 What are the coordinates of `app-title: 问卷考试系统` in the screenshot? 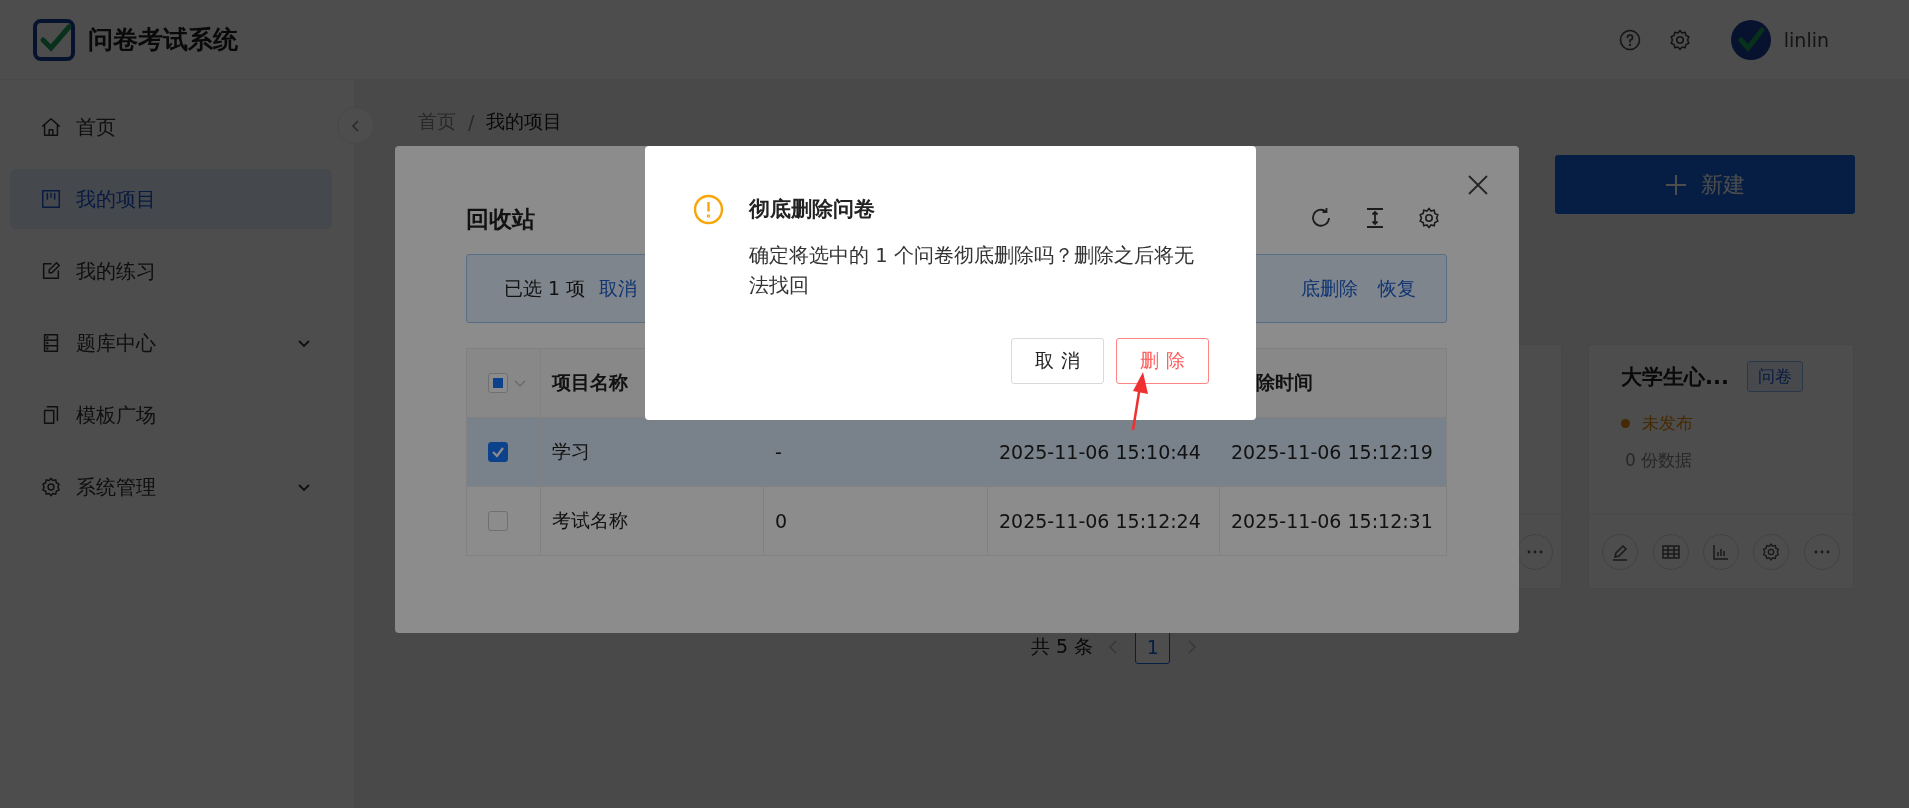 It's located at (163, 40).